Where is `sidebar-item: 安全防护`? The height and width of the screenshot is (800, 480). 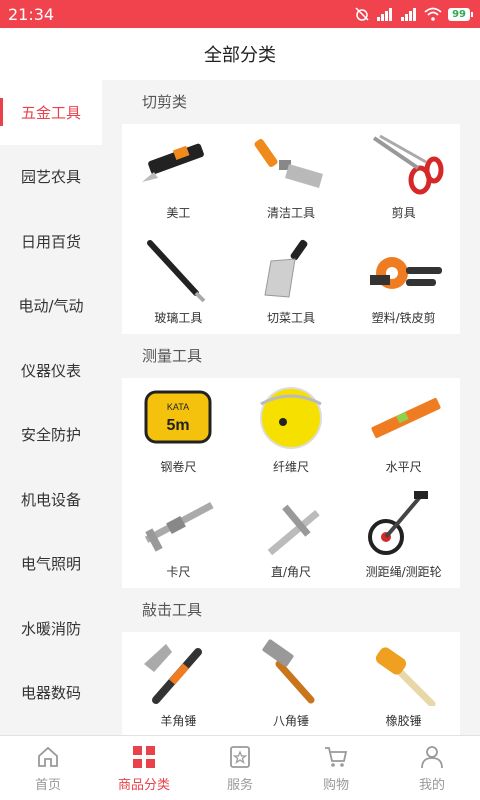
sidebar-item: 安全防护 is located at coordinates (51, 435).